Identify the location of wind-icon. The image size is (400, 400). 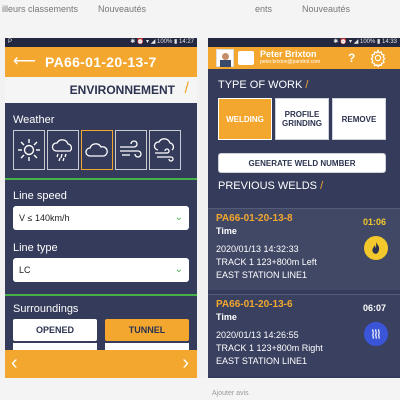
(131, 149).